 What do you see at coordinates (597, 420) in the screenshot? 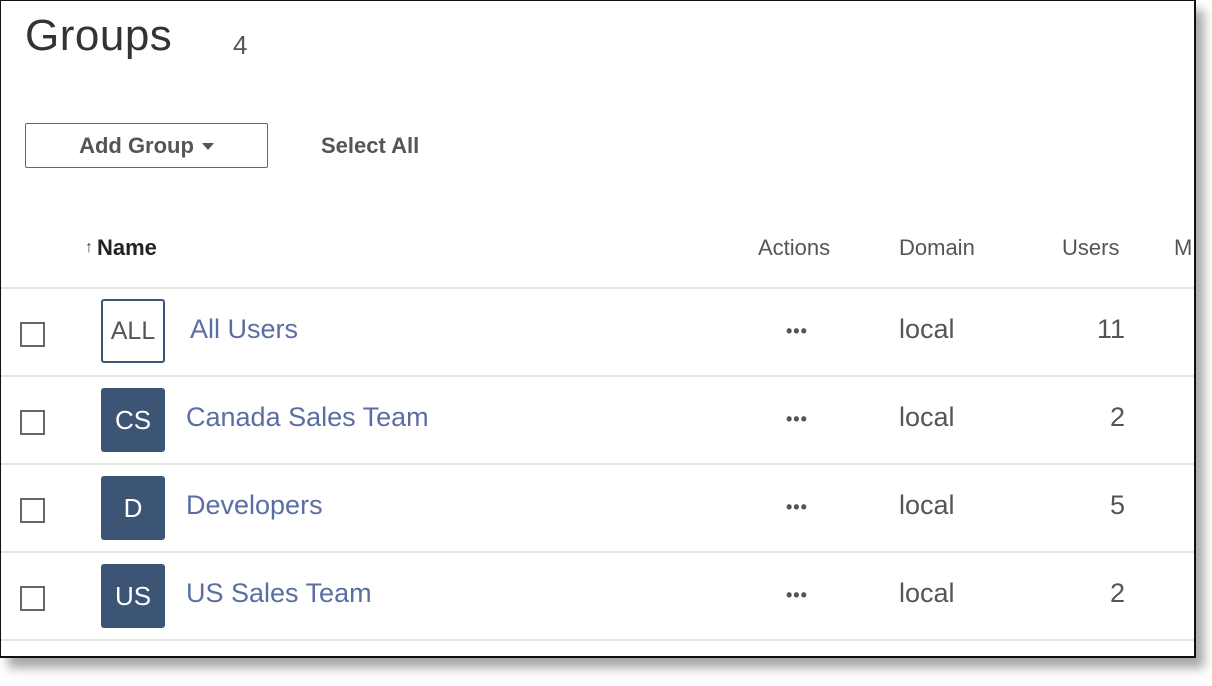
I see `table-row: CS Canada Sales Team ••• local 2` at bounding box center [597, 420].